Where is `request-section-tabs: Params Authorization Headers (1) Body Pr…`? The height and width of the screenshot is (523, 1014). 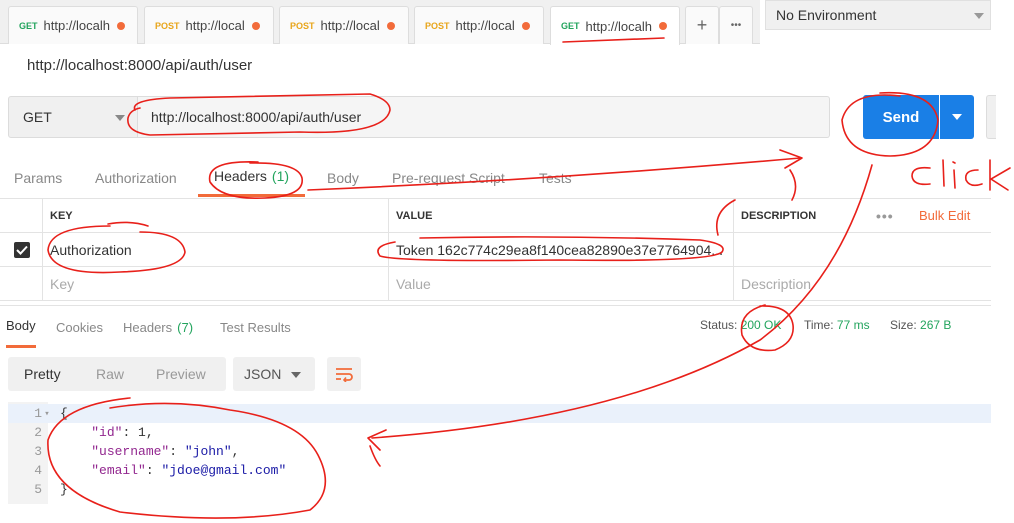
request-section-tabs: Params Authorization Headers (1) Body Pr… is located at coordinates (495, 177).